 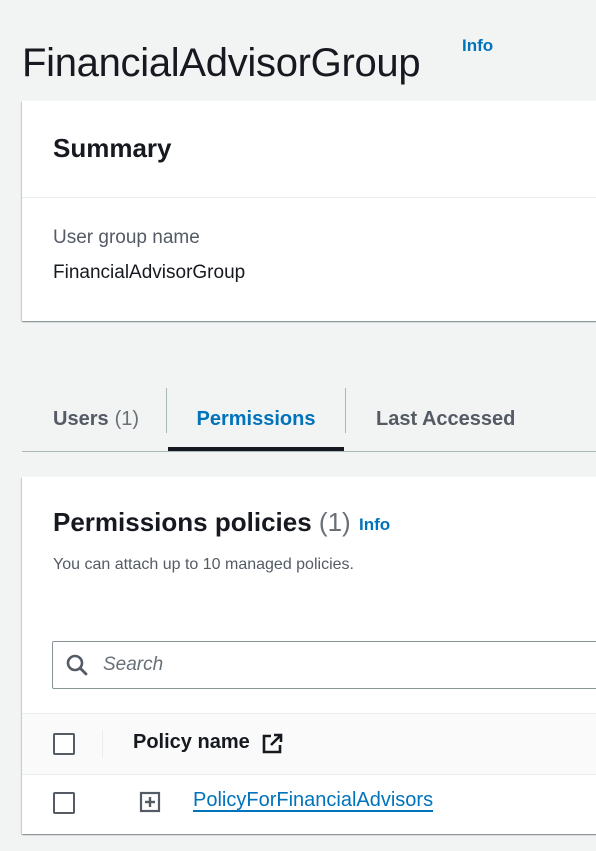 I want to click on tab-users-count: (1), so click(x=127, y=418).